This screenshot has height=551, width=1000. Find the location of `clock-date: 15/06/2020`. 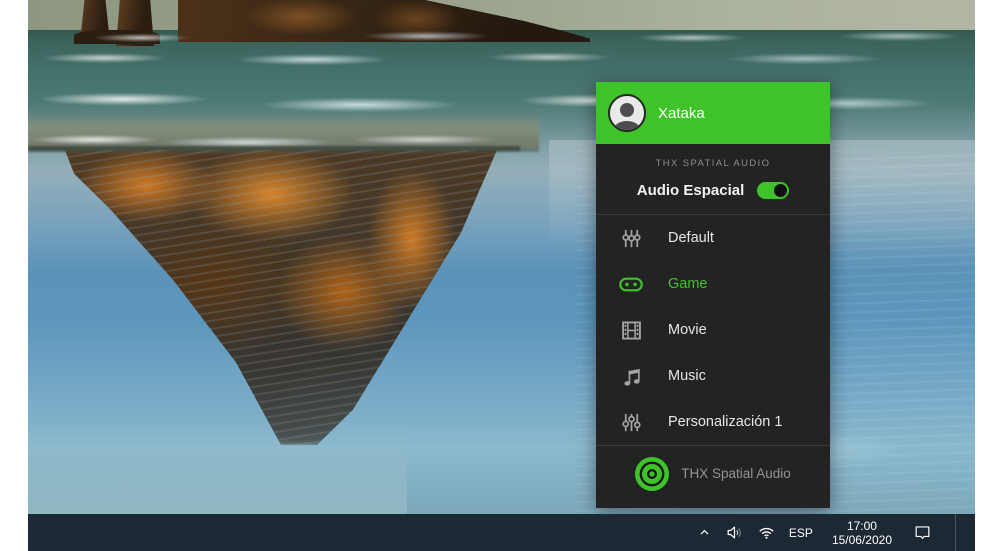

clock-date: 15/06/2020 is located at coordinates (861, 539).